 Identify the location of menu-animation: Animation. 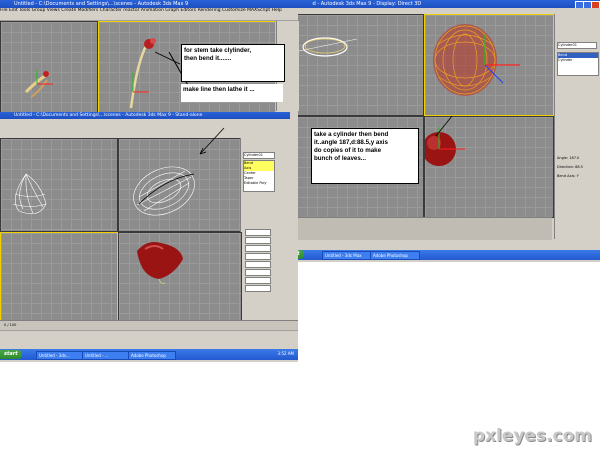
(152, 10).